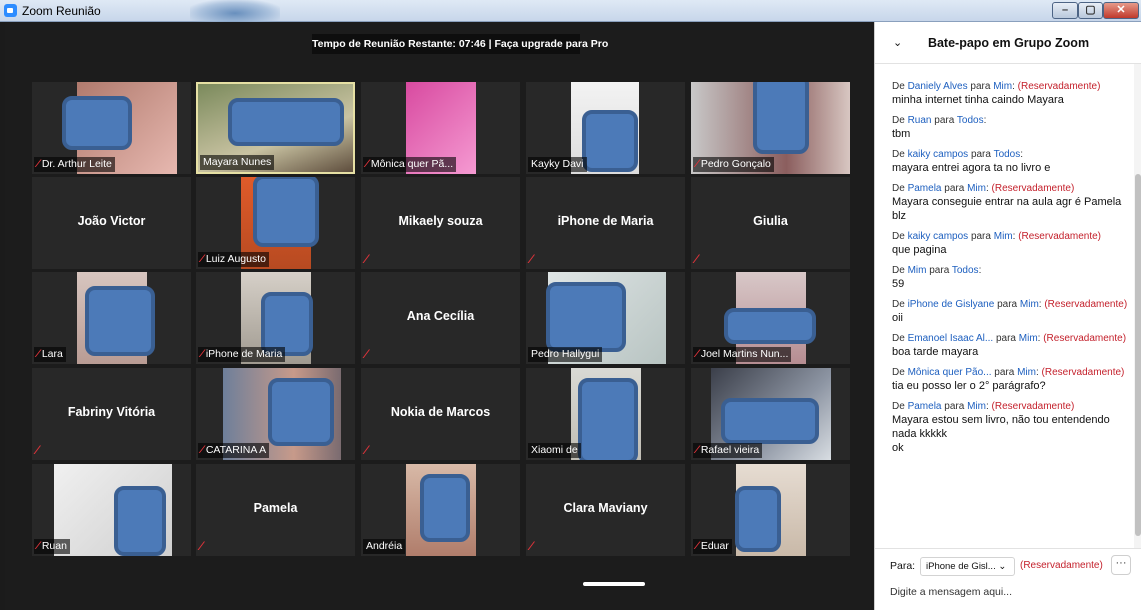 The image size is (1141, 610). Describe the element at coordinates (898, 284) in the screenshot. I see `chat-message-text: 59` at that location.